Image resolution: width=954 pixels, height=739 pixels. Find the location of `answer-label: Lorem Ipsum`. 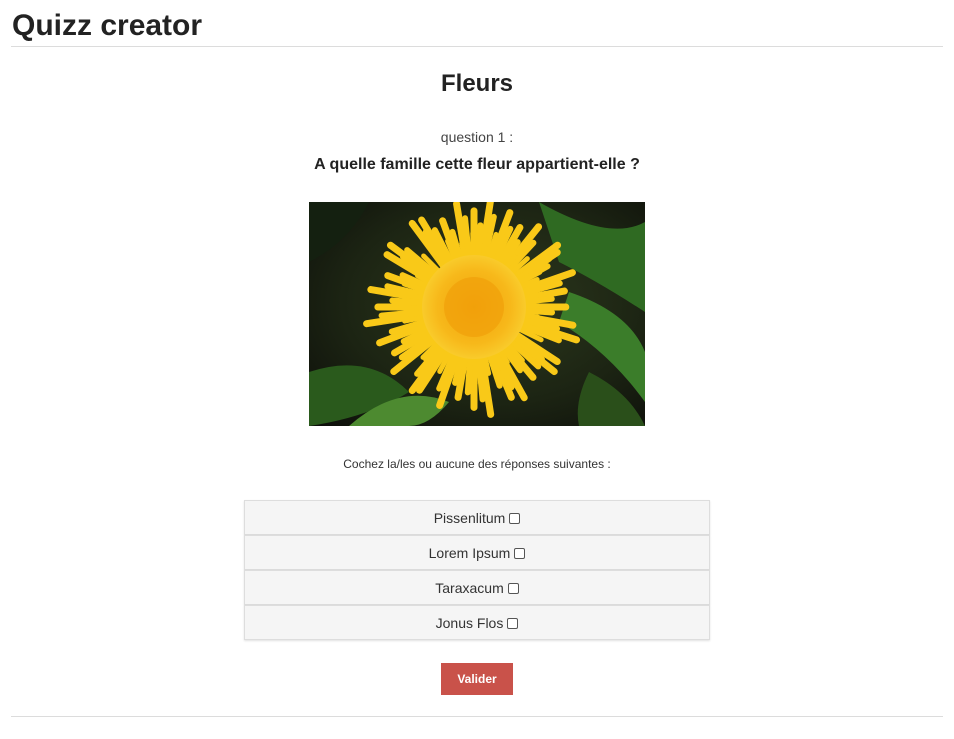

answer-label: Lorem Ipsum is located at coordinates (469, 552).